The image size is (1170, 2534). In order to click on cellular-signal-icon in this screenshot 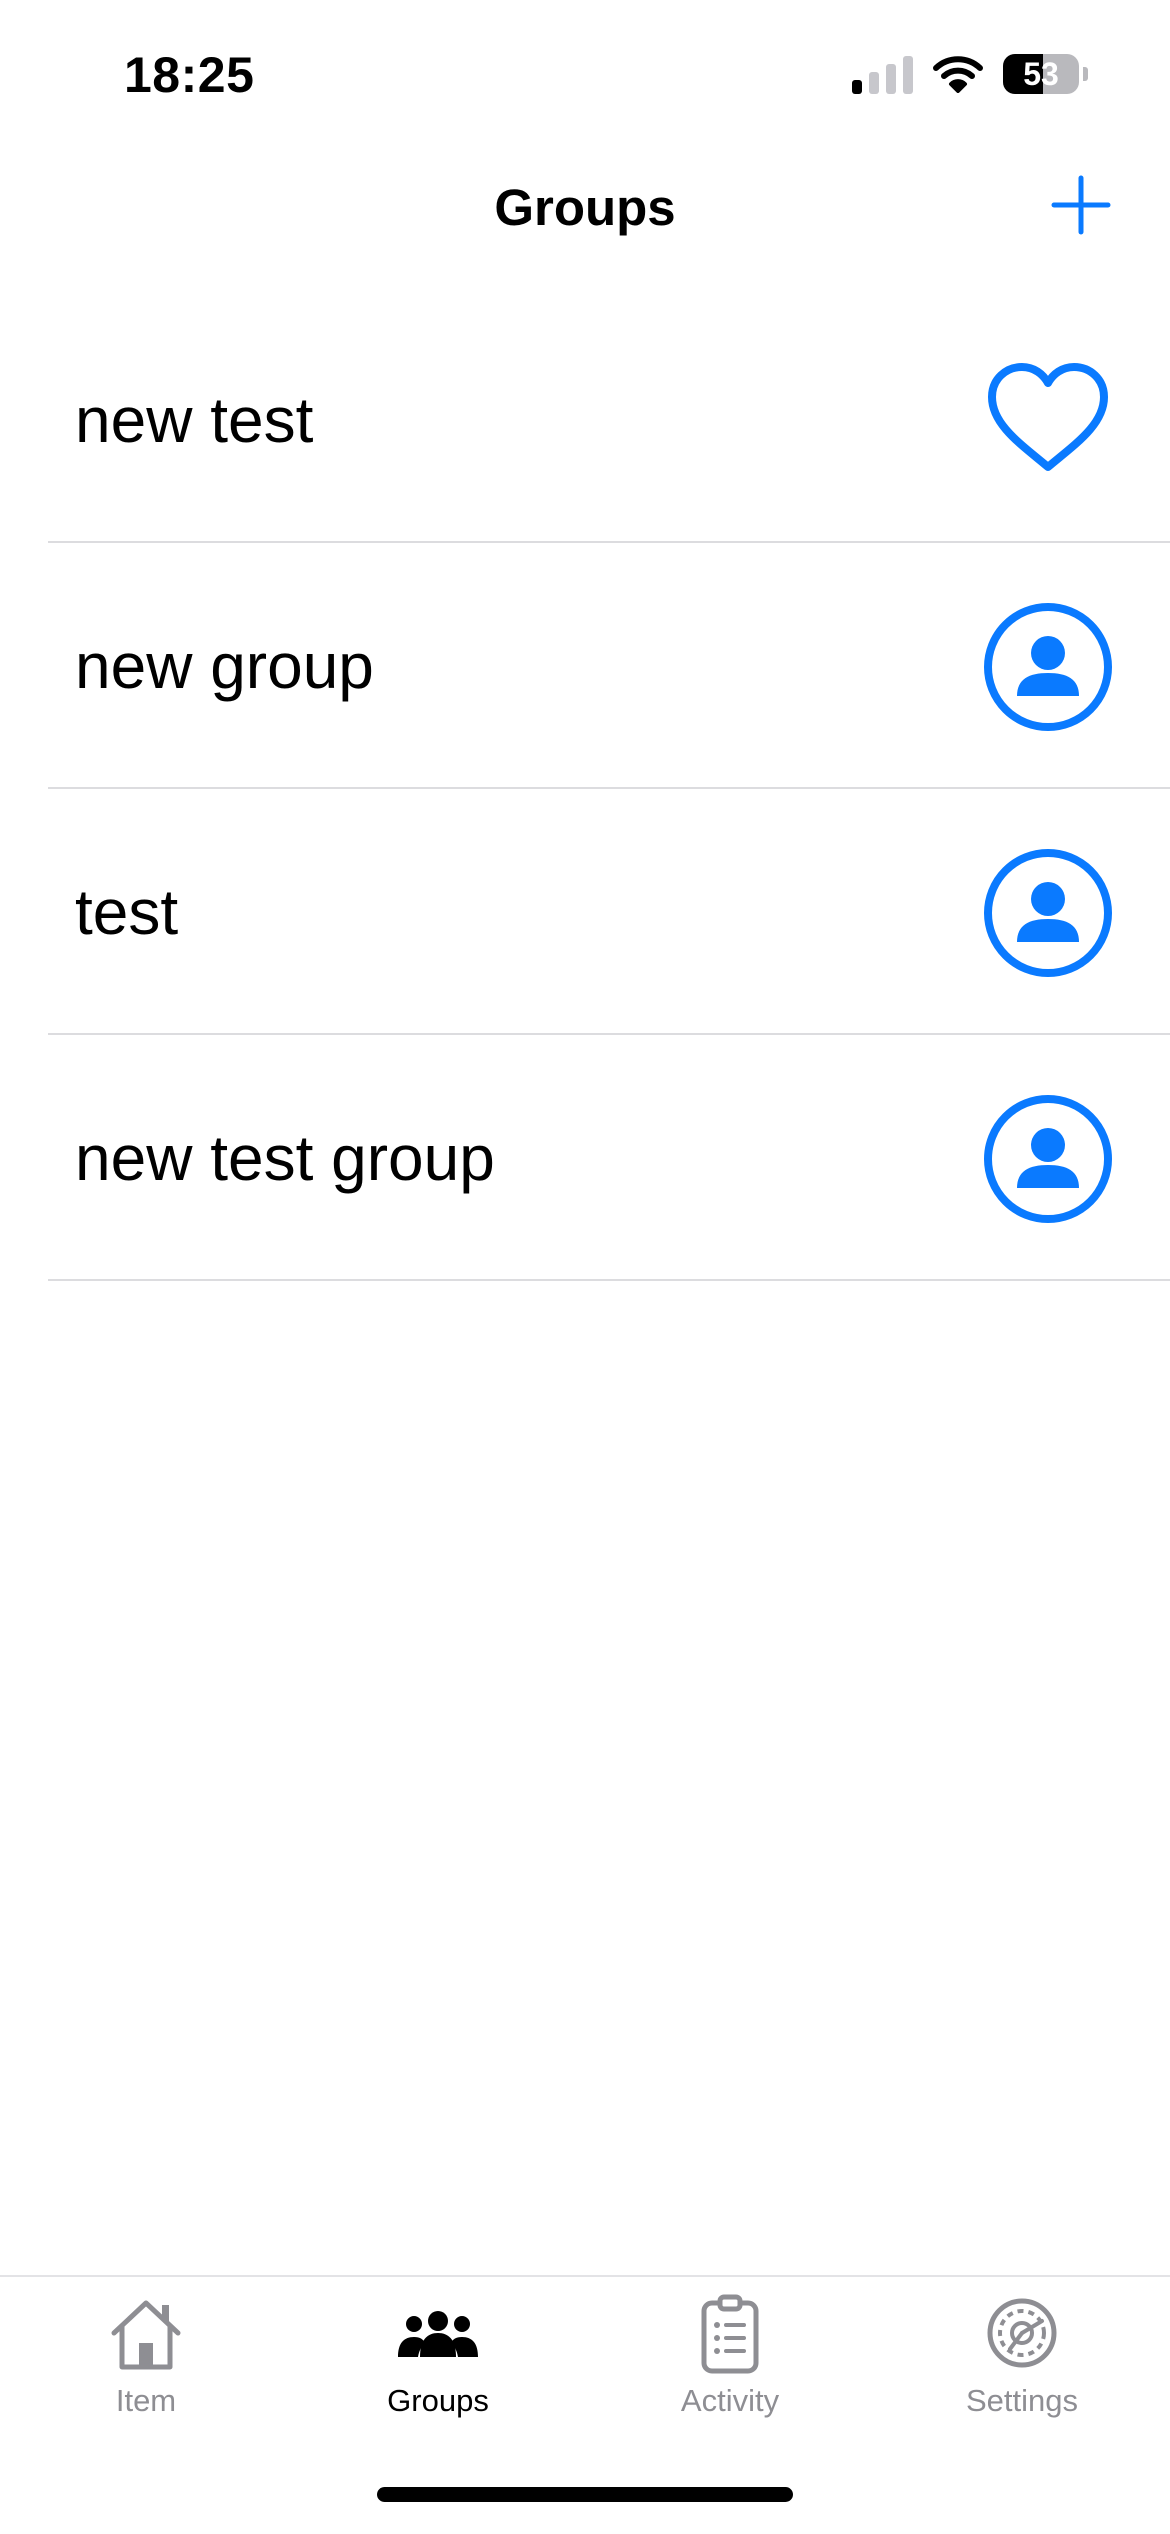, I will do `click(882, 74)`.